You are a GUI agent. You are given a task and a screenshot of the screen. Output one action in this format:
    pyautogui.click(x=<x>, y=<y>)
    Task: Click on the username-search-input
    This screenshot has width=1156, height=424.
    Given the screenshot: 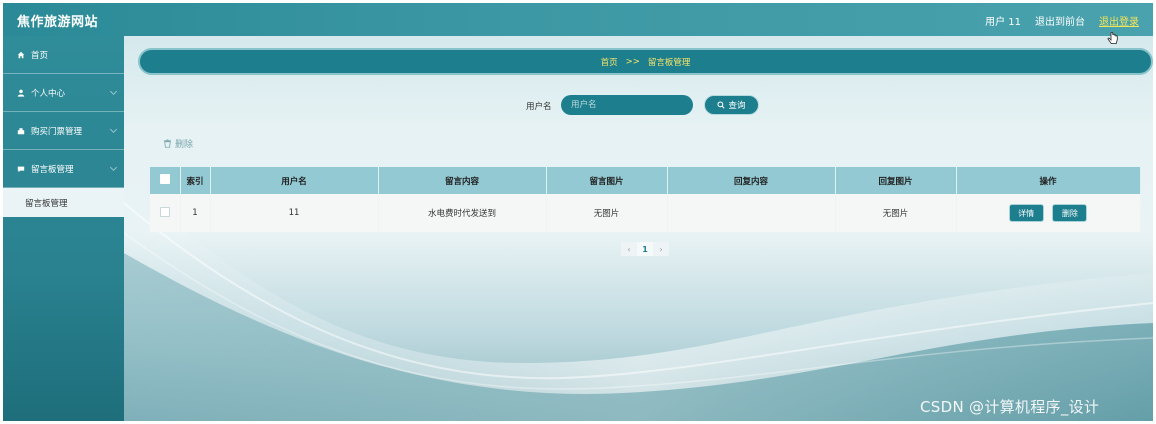 What is the action you would take?
    pyautogui.click(x=627, y=105)
    